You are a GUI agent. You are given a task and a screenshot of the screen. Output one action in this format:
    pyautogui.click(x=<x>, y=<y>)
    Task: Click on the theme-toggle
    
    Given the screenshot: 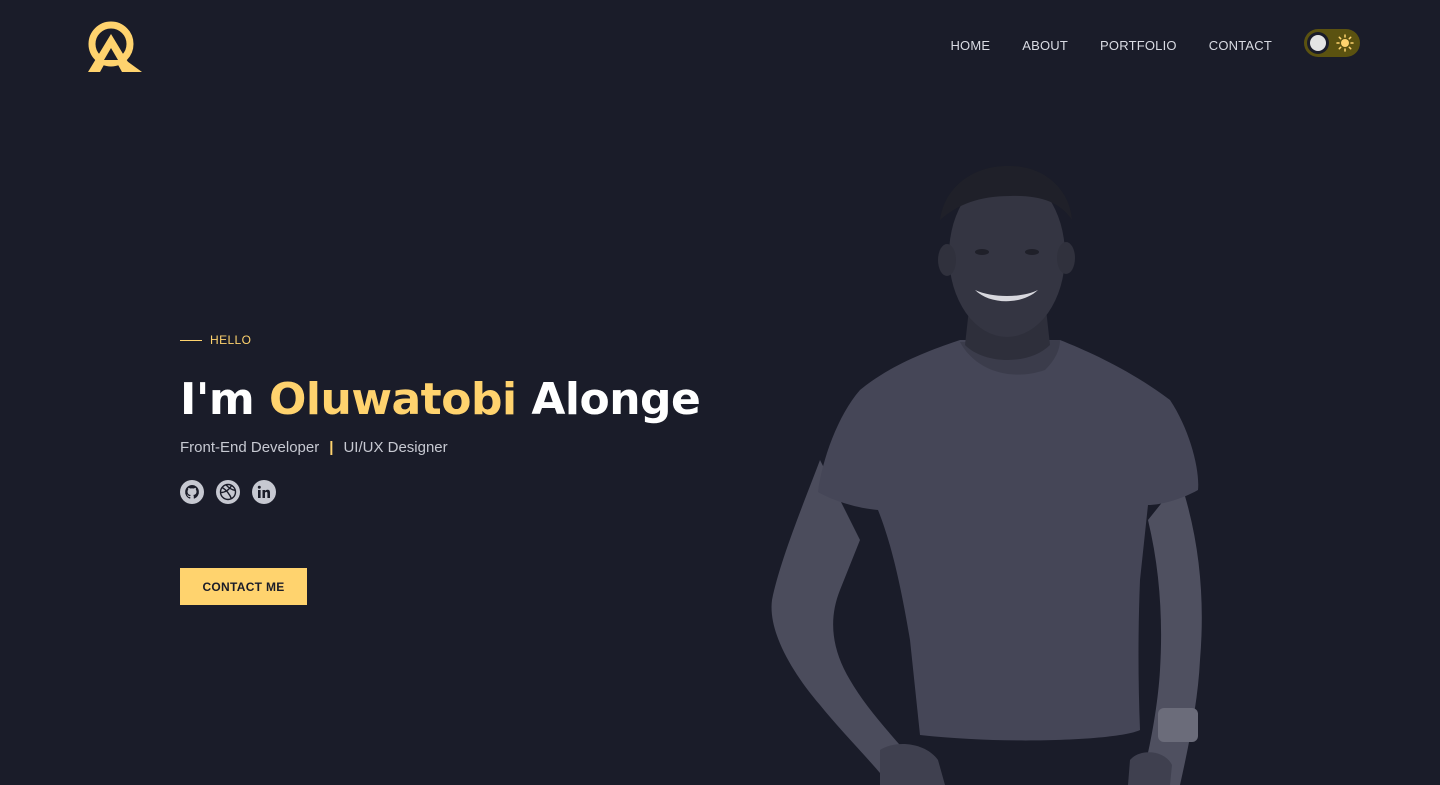 What is the action you would take?
    pyautogui.click(x=1332, y=43)
    